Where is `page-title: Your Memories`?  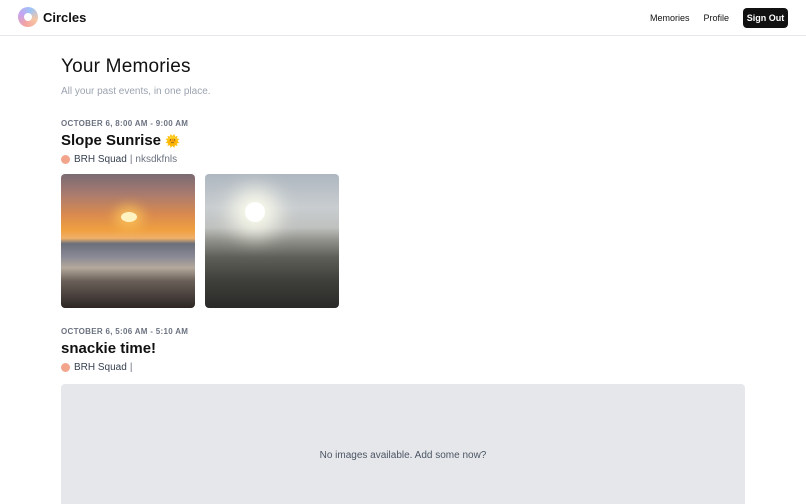
page-title: Your Memories is located at coordinates (126, 66).